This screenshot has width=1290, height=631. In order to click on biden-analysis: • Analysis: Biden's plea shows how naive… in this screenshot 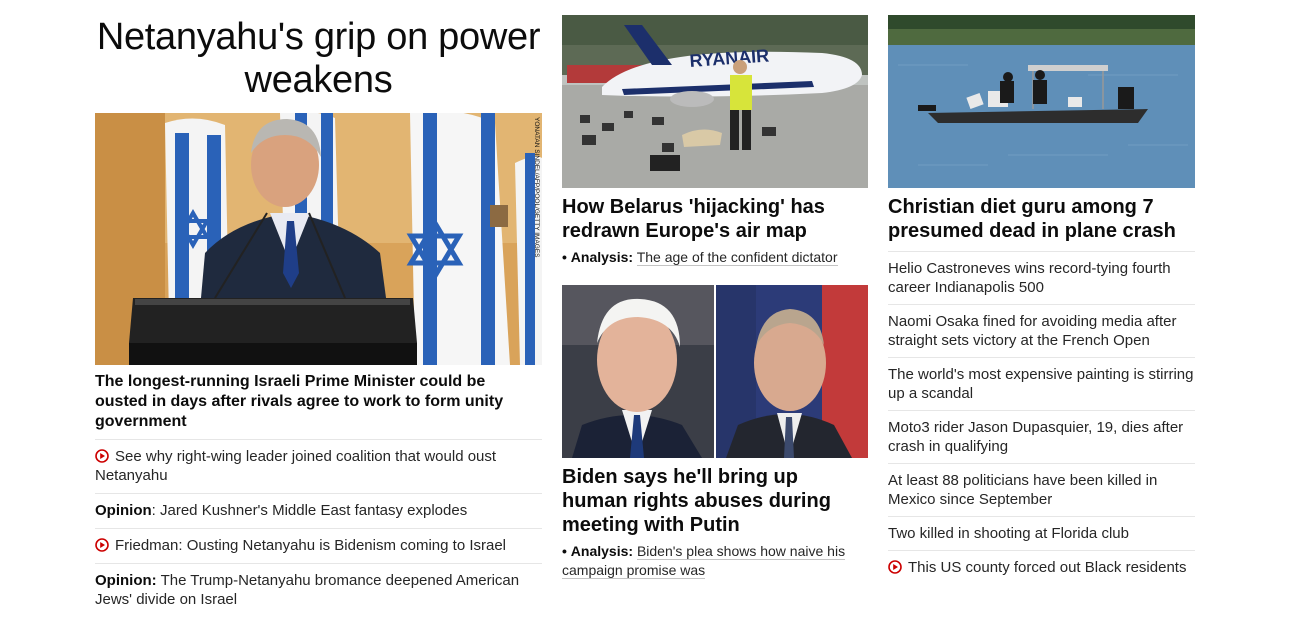, I will do `click(715, 561)`.